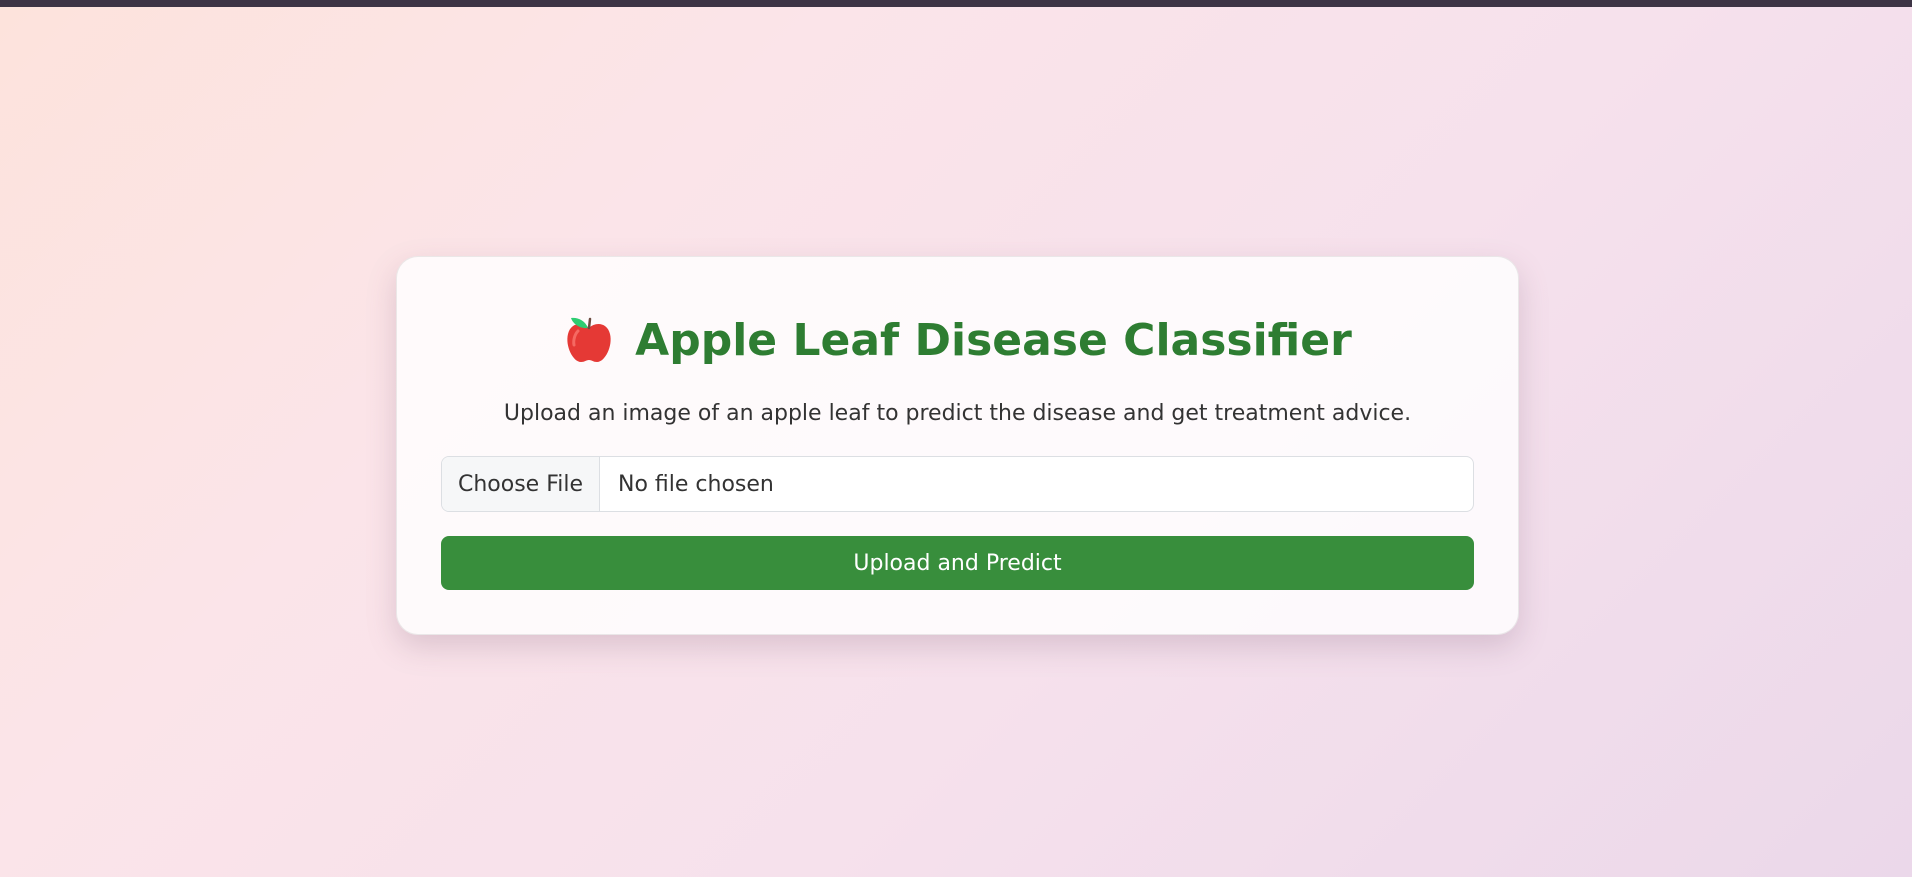  Describe the element at coordinates (696, 484) in the screenshot. I see `file-status-text: No file chosen` at that location.